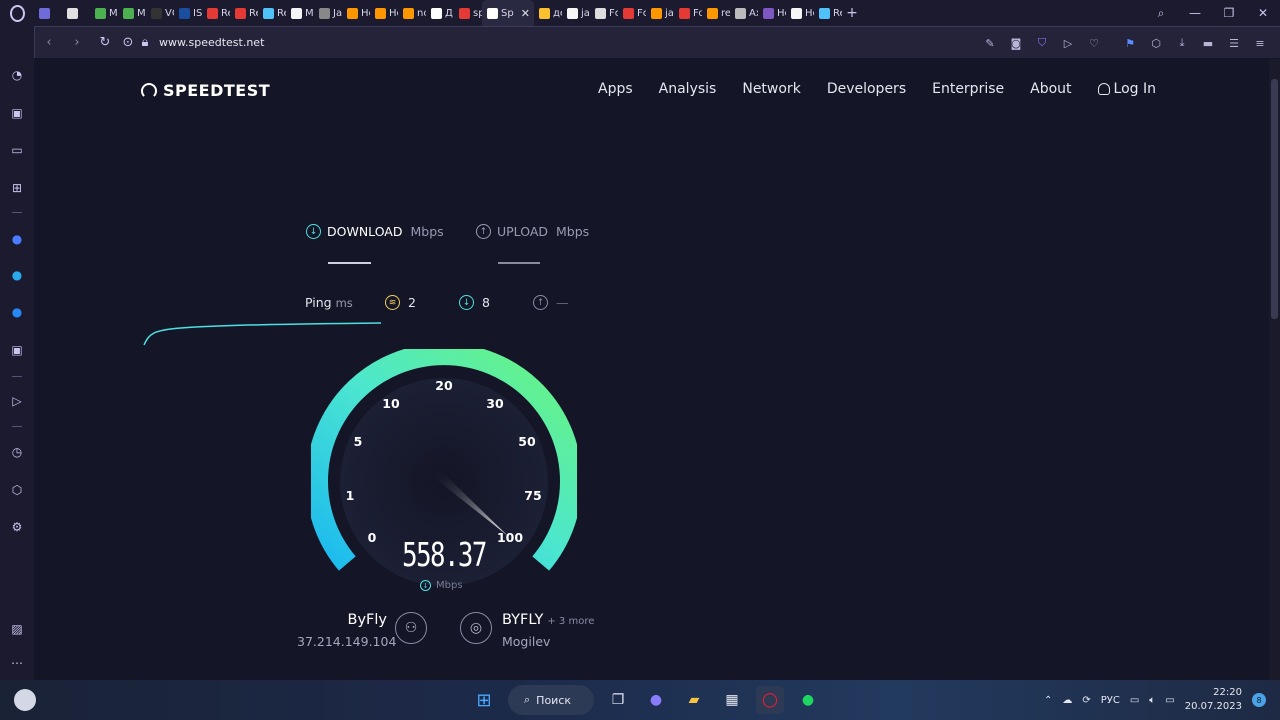 The width and height of the screenshot is (1280, 720). I want to click on taskbar-search: ⌕ Поиск, so click(551, 700).